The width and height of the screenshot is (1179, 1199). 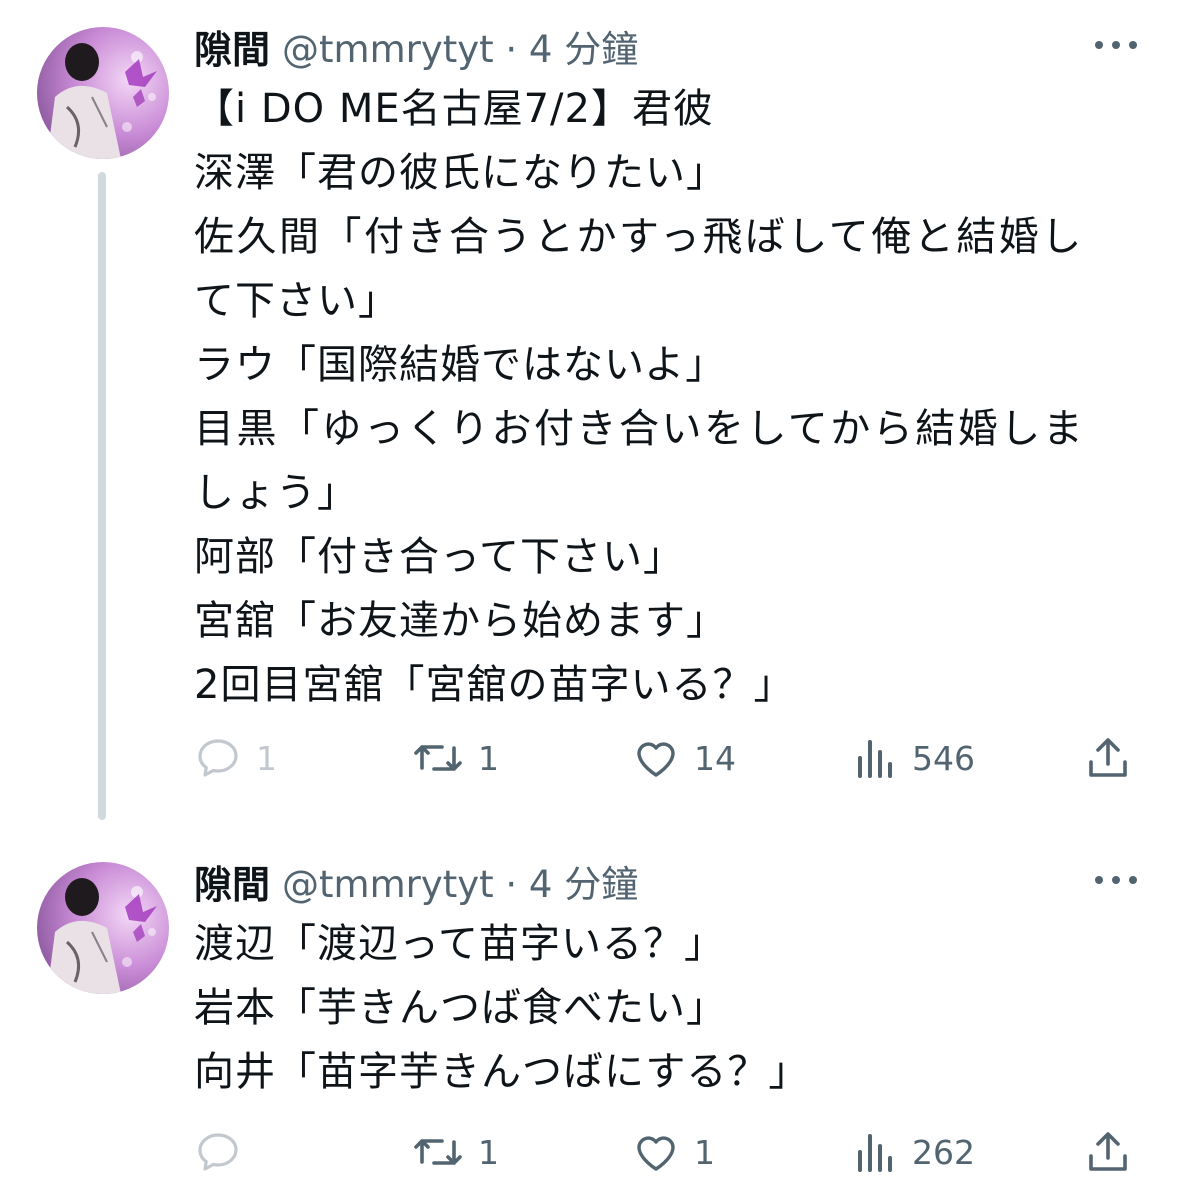 What do you see at coordinates (684, 758) in the screenshot?
I see `like-button: 14` at bounding box center [684, 758].